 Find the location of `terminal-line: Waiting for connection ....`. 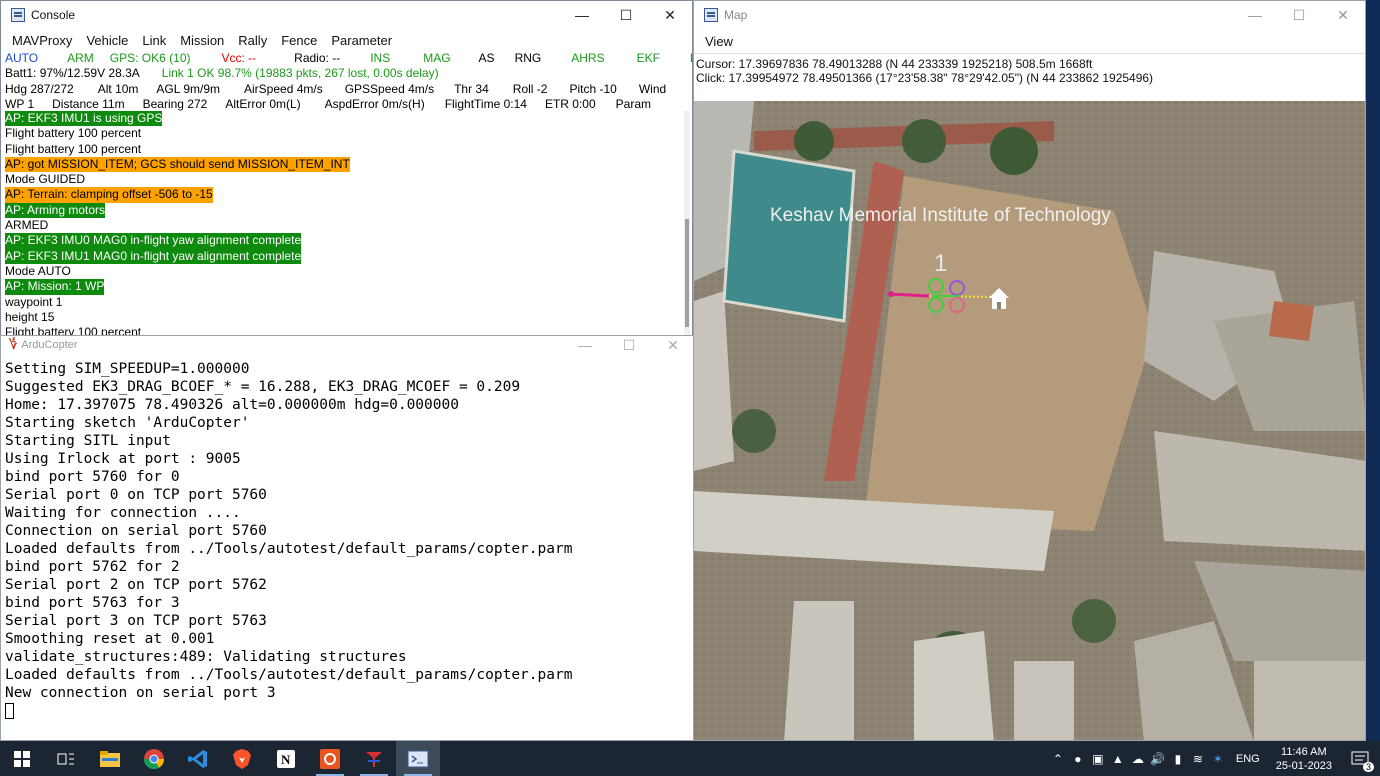

terminal-line: Waiting for connection .... is located at coordinates (123, 513).